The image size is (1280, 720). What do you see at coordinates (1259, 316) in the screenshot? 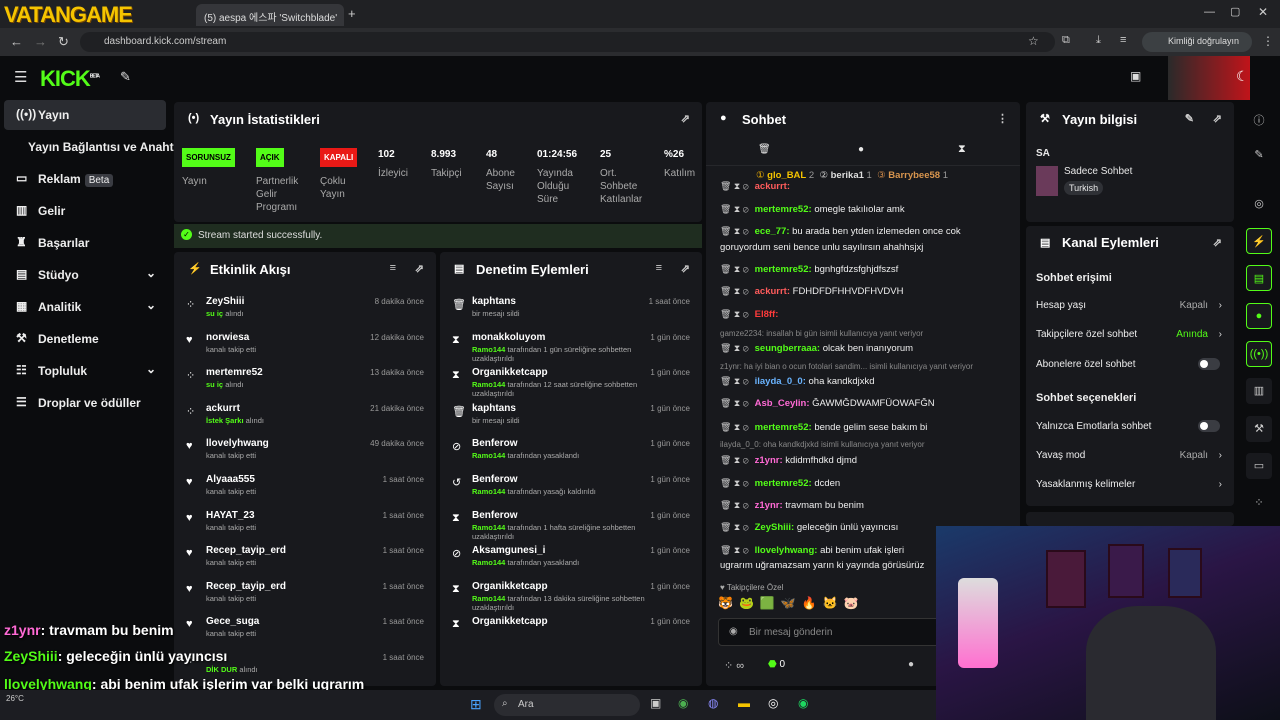
I see `chat-bubble-icon: ●` at bounding box center [1259, 316].